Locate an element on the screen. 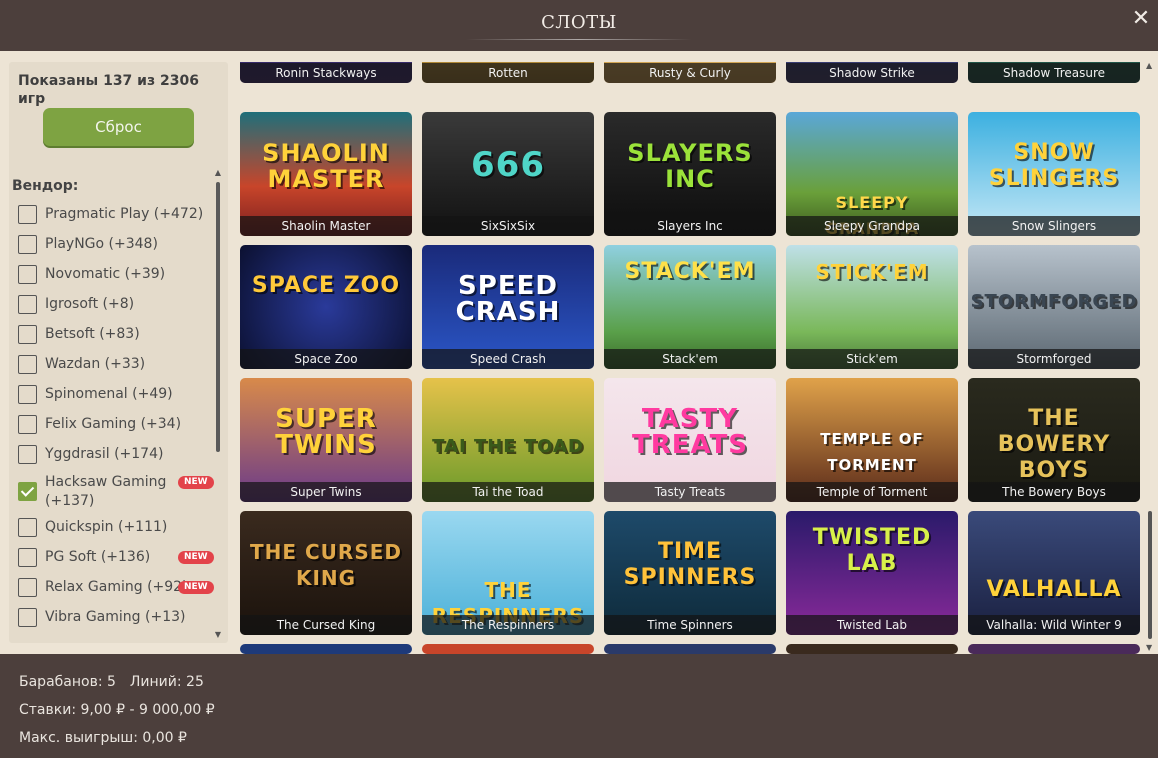  game-logo: TAI THE TOAD is located at coordinates (508, 446).